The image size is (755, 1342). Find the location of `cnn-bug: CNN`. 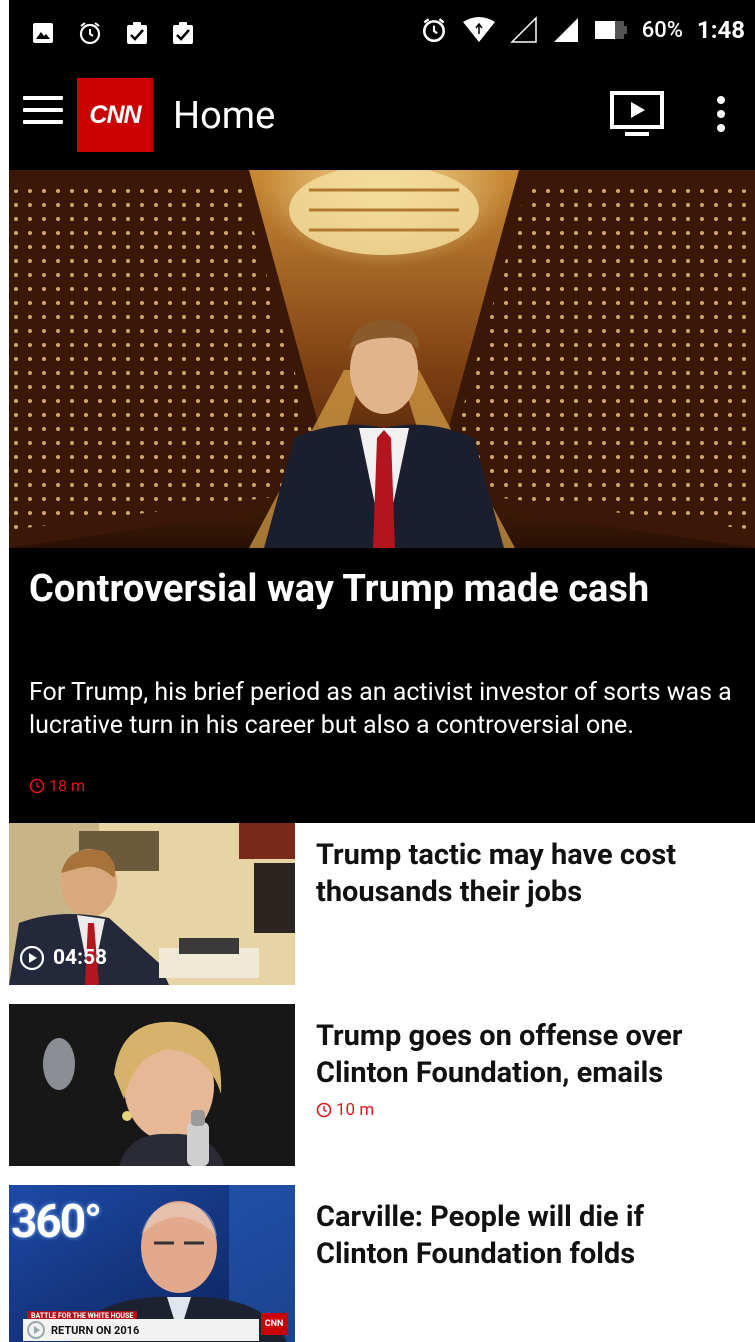

cnn-bug: CNN is located at coordinates (274, 1324).